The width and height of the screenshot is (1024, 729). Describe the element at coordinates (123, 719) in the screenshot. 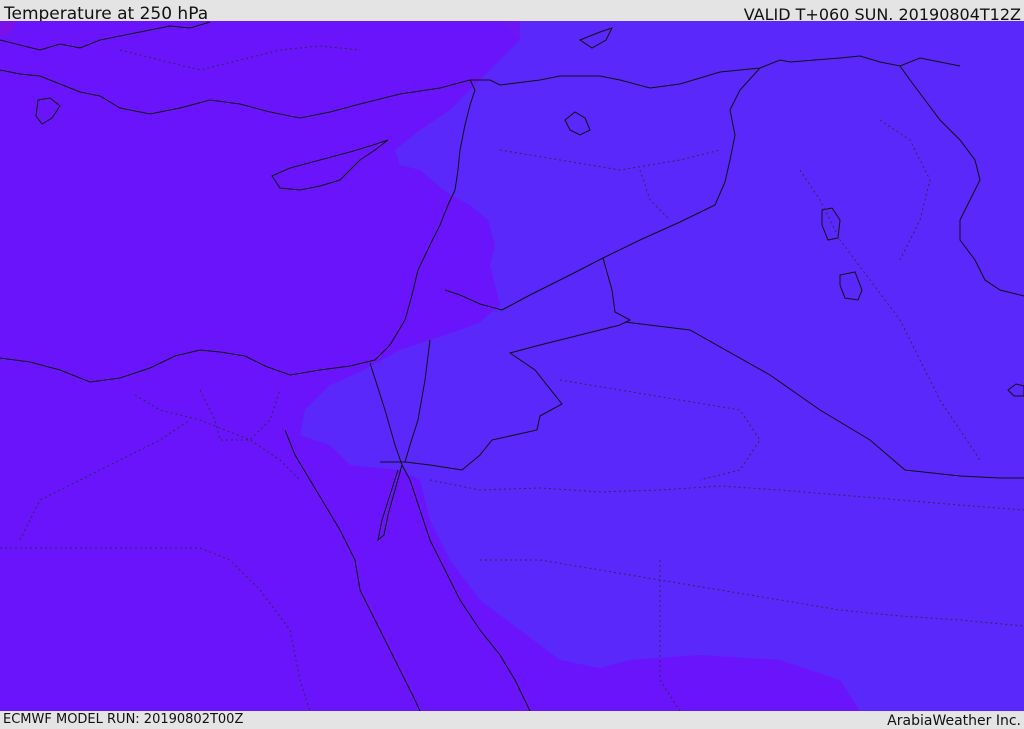

I see `model-run-label: ECMWF MODEL RUN: 20190802T00Z` at that location.